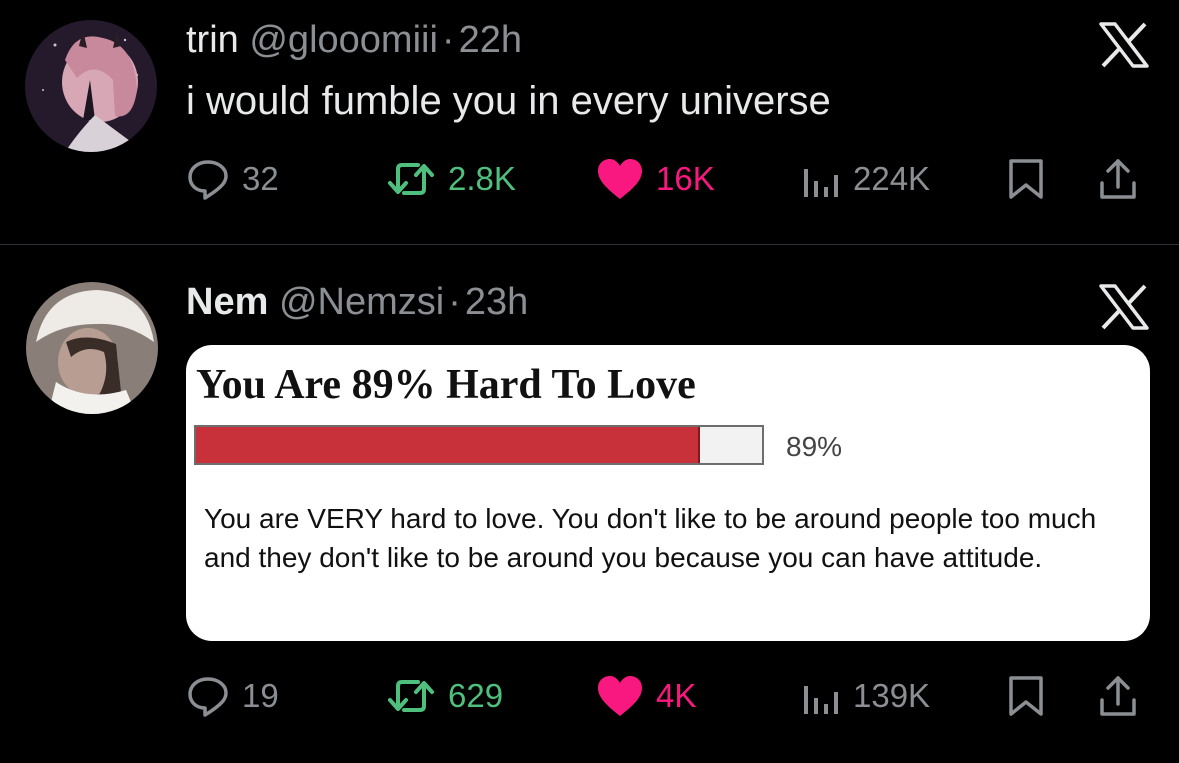  Describe the element at coordinates (685, 178) in the screenshot. I see `like-count: 16K` at that location.